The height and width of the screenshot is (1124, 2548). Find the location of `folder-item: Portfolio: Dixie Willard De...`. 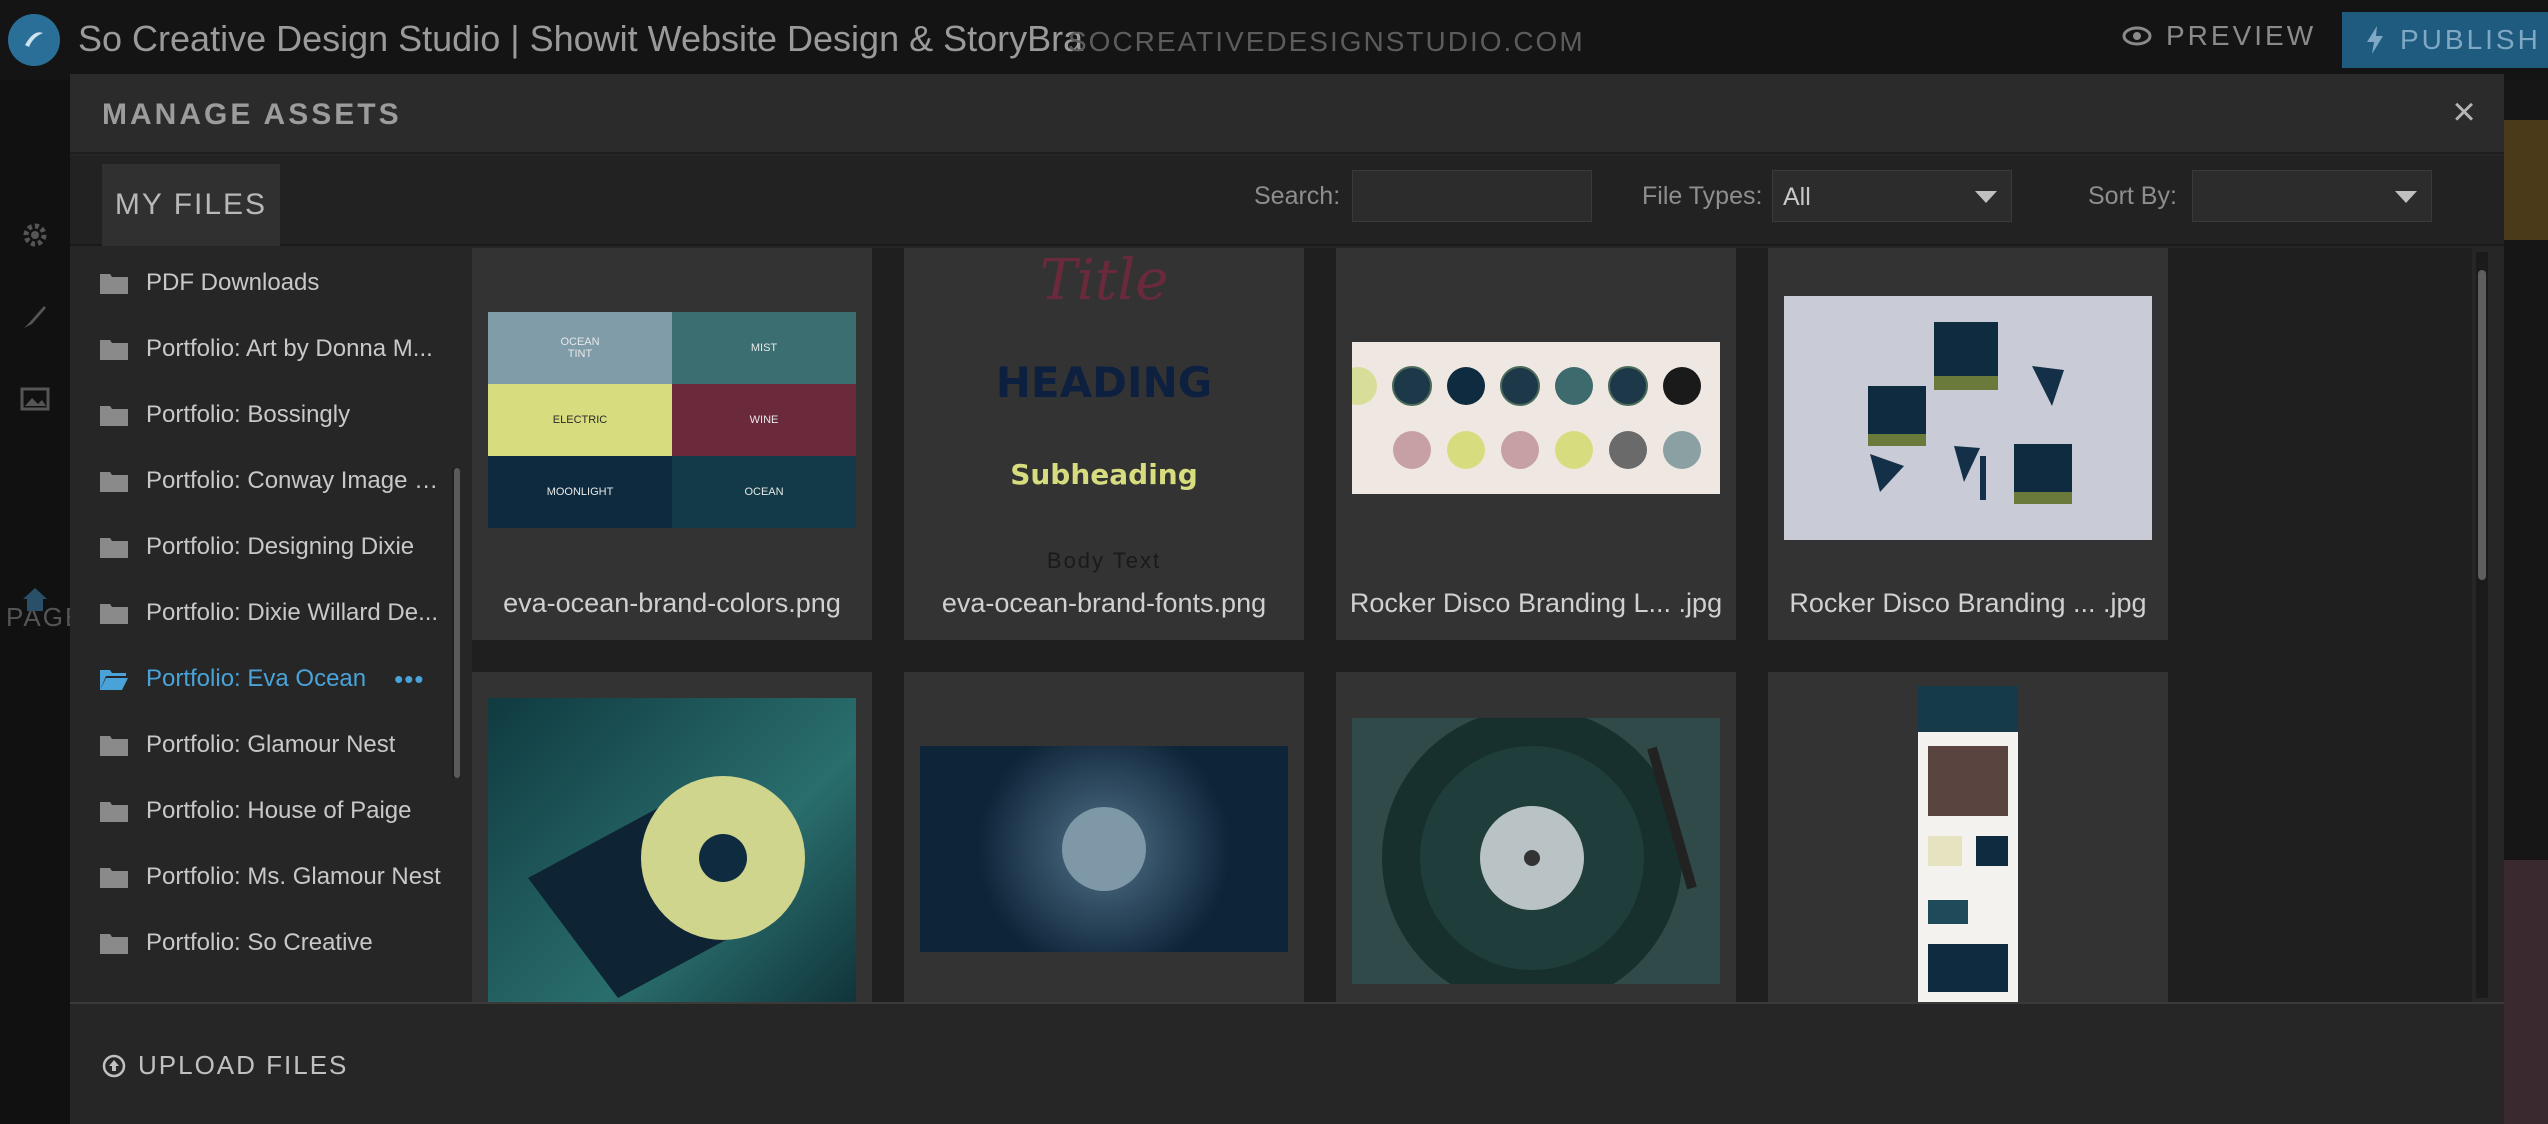

folder-item: Portfolio: Dixie Willard De... is located at coordinates (285, 613).